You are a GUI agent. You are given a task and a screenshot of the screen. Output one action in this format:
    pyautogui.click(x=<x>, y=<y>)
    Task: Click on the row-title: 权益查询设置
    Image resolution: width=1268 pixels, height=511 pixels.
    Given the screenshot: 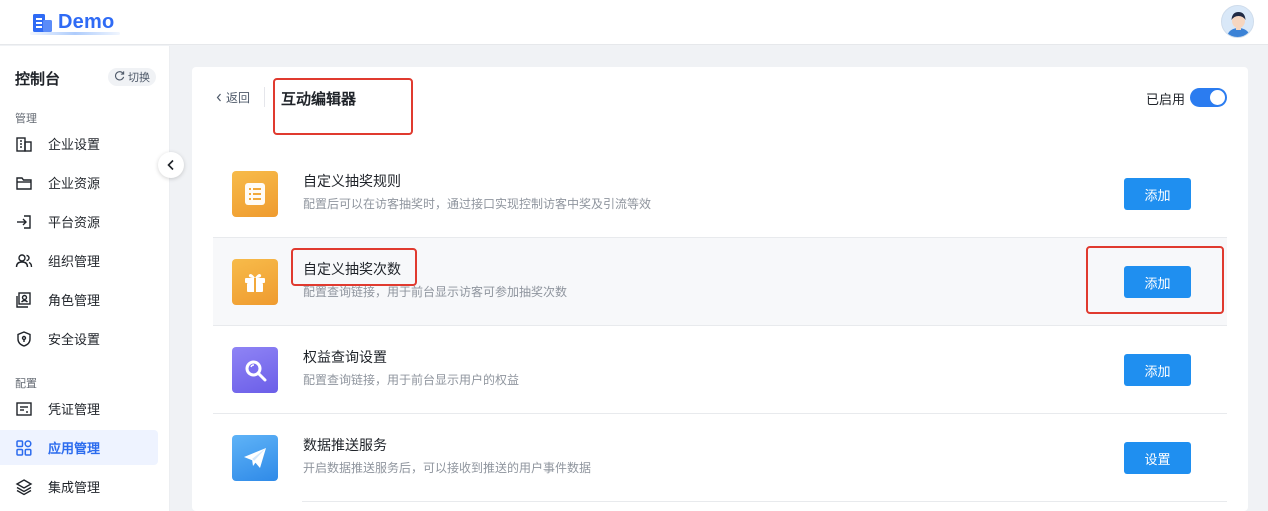 What is the action you would take?
    pyautogui.click(x=345, y=358)
    